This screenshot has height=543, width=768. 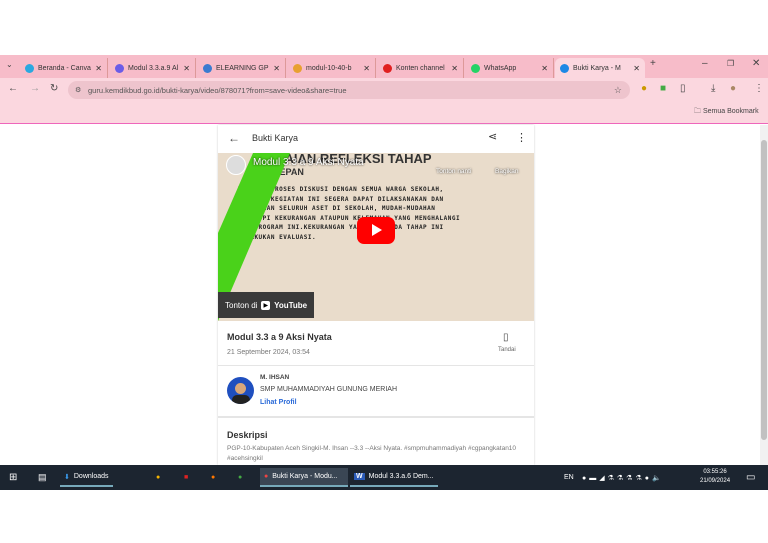 I want to click on bookmarks-bar: 🗀 Semua Bookmark, so click(x=384, y=113).